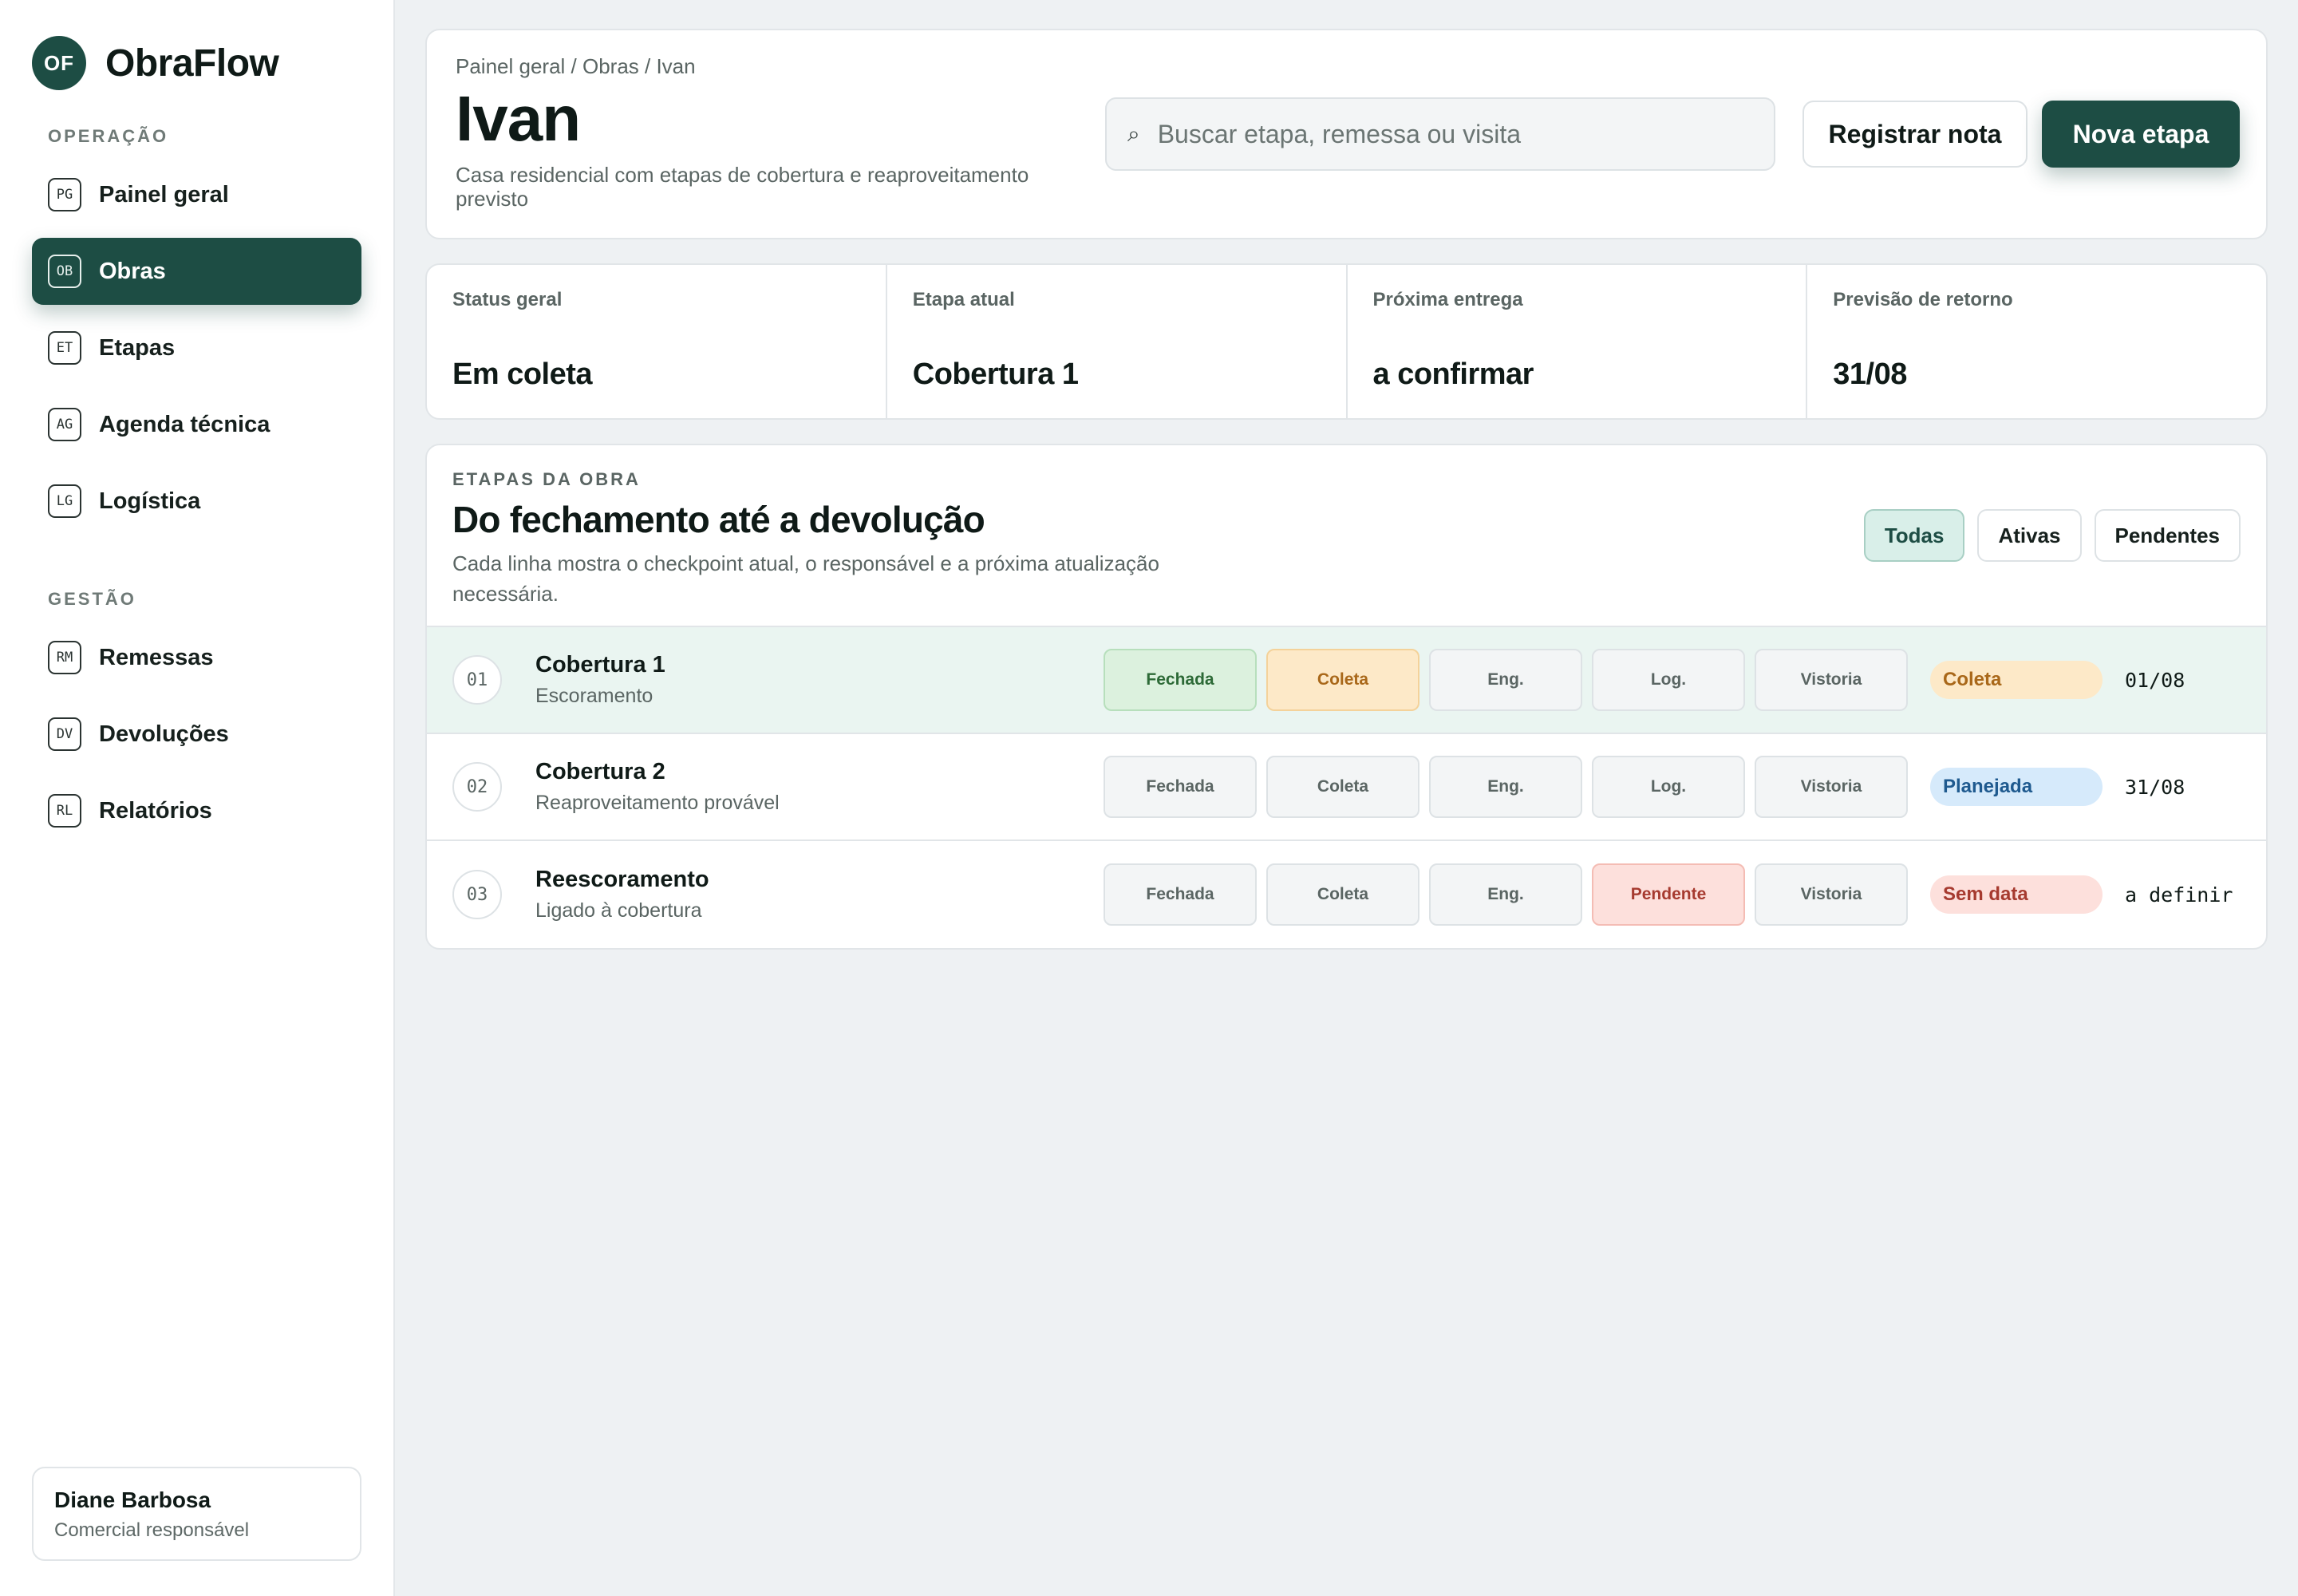  I want to click on sidebar-item-devolucoes: DV Devoluções, so click(196, 734).